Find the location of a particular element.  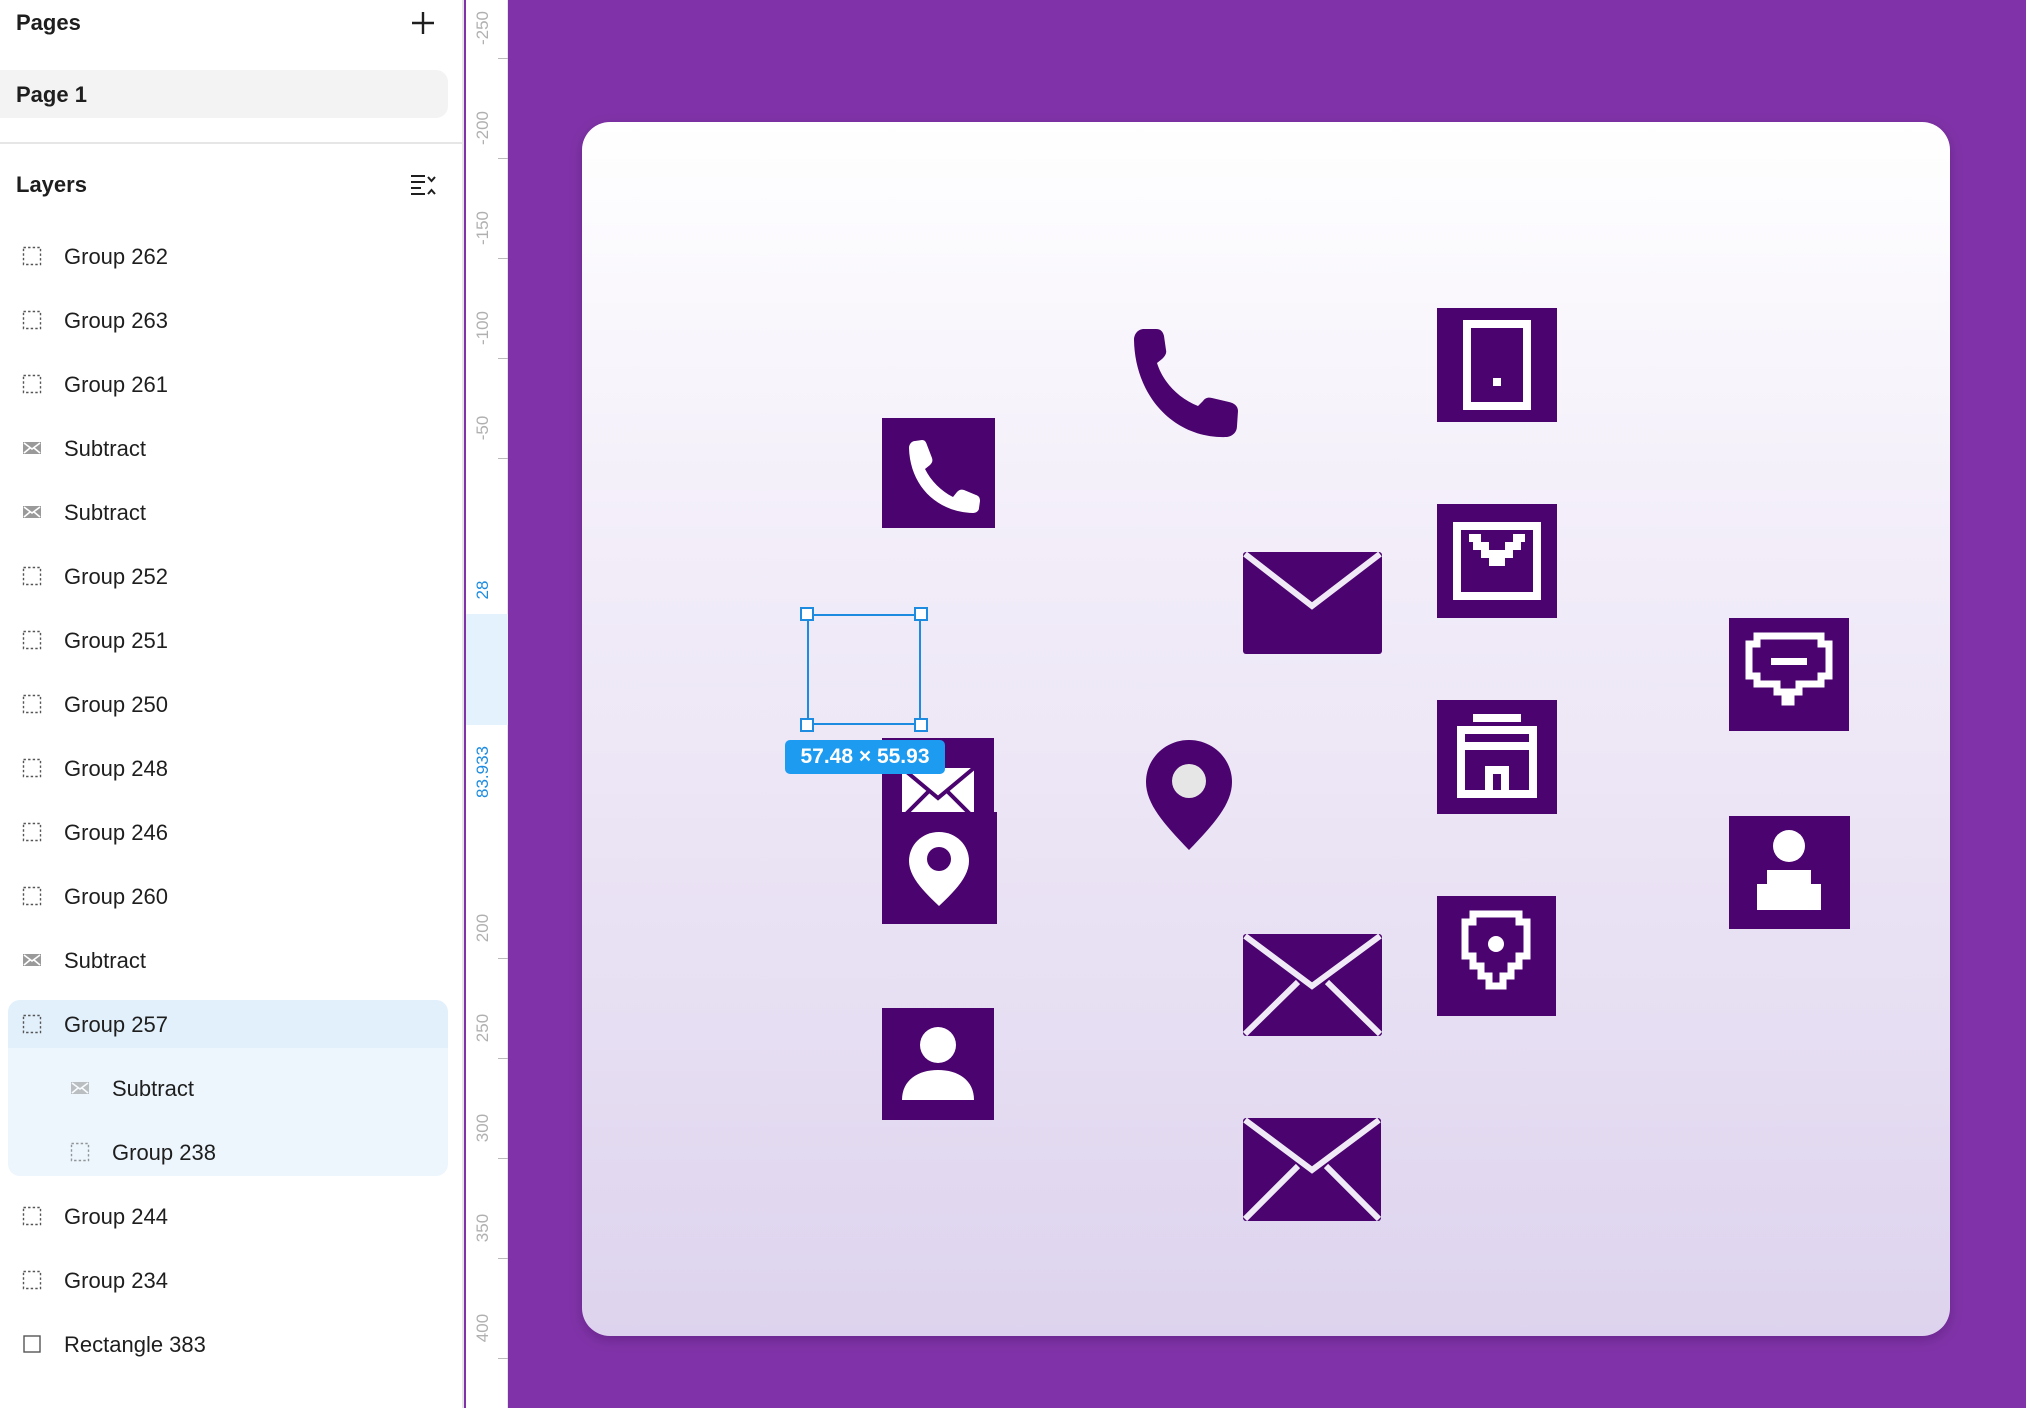

layer-label: Group 248 is located at coordinates (116, 768).